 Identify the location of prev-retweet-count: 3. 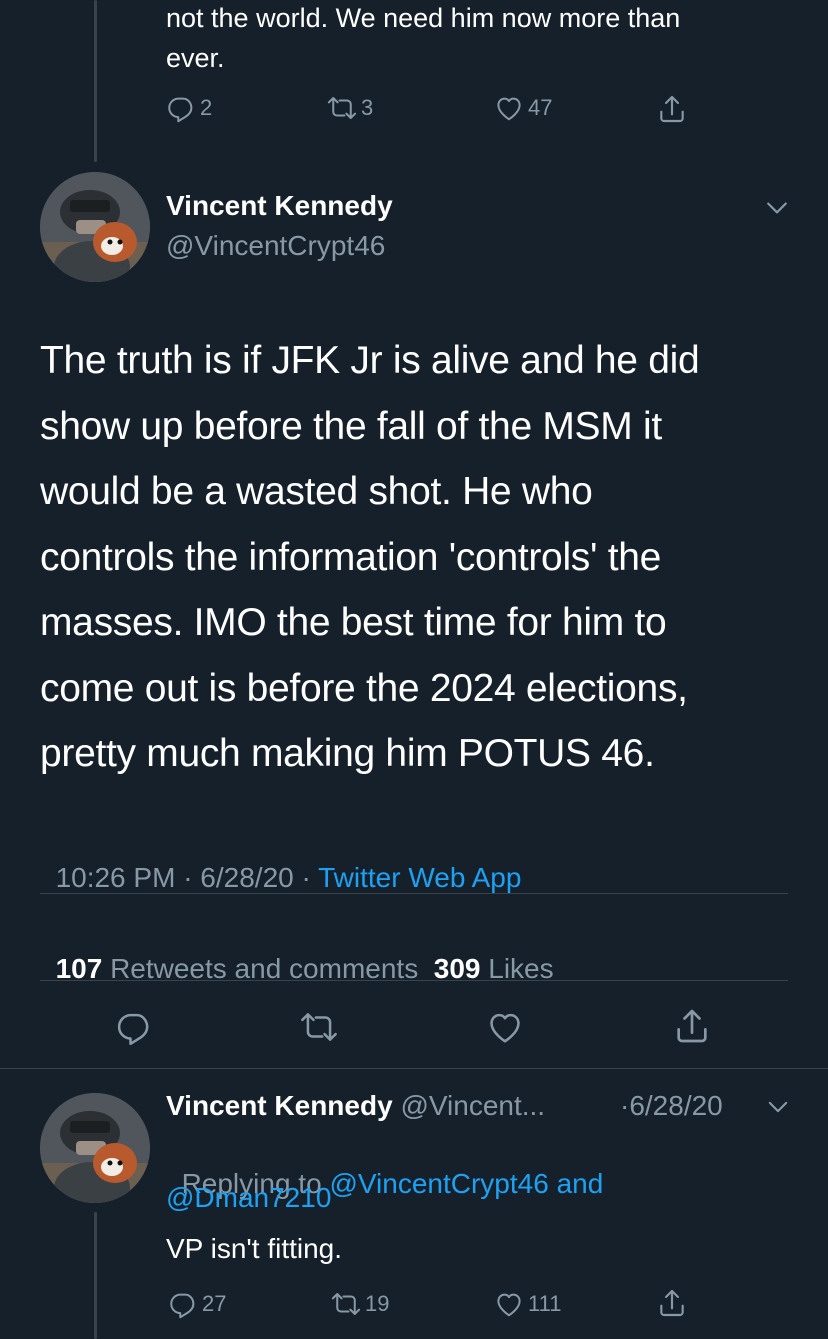
(367, 107).